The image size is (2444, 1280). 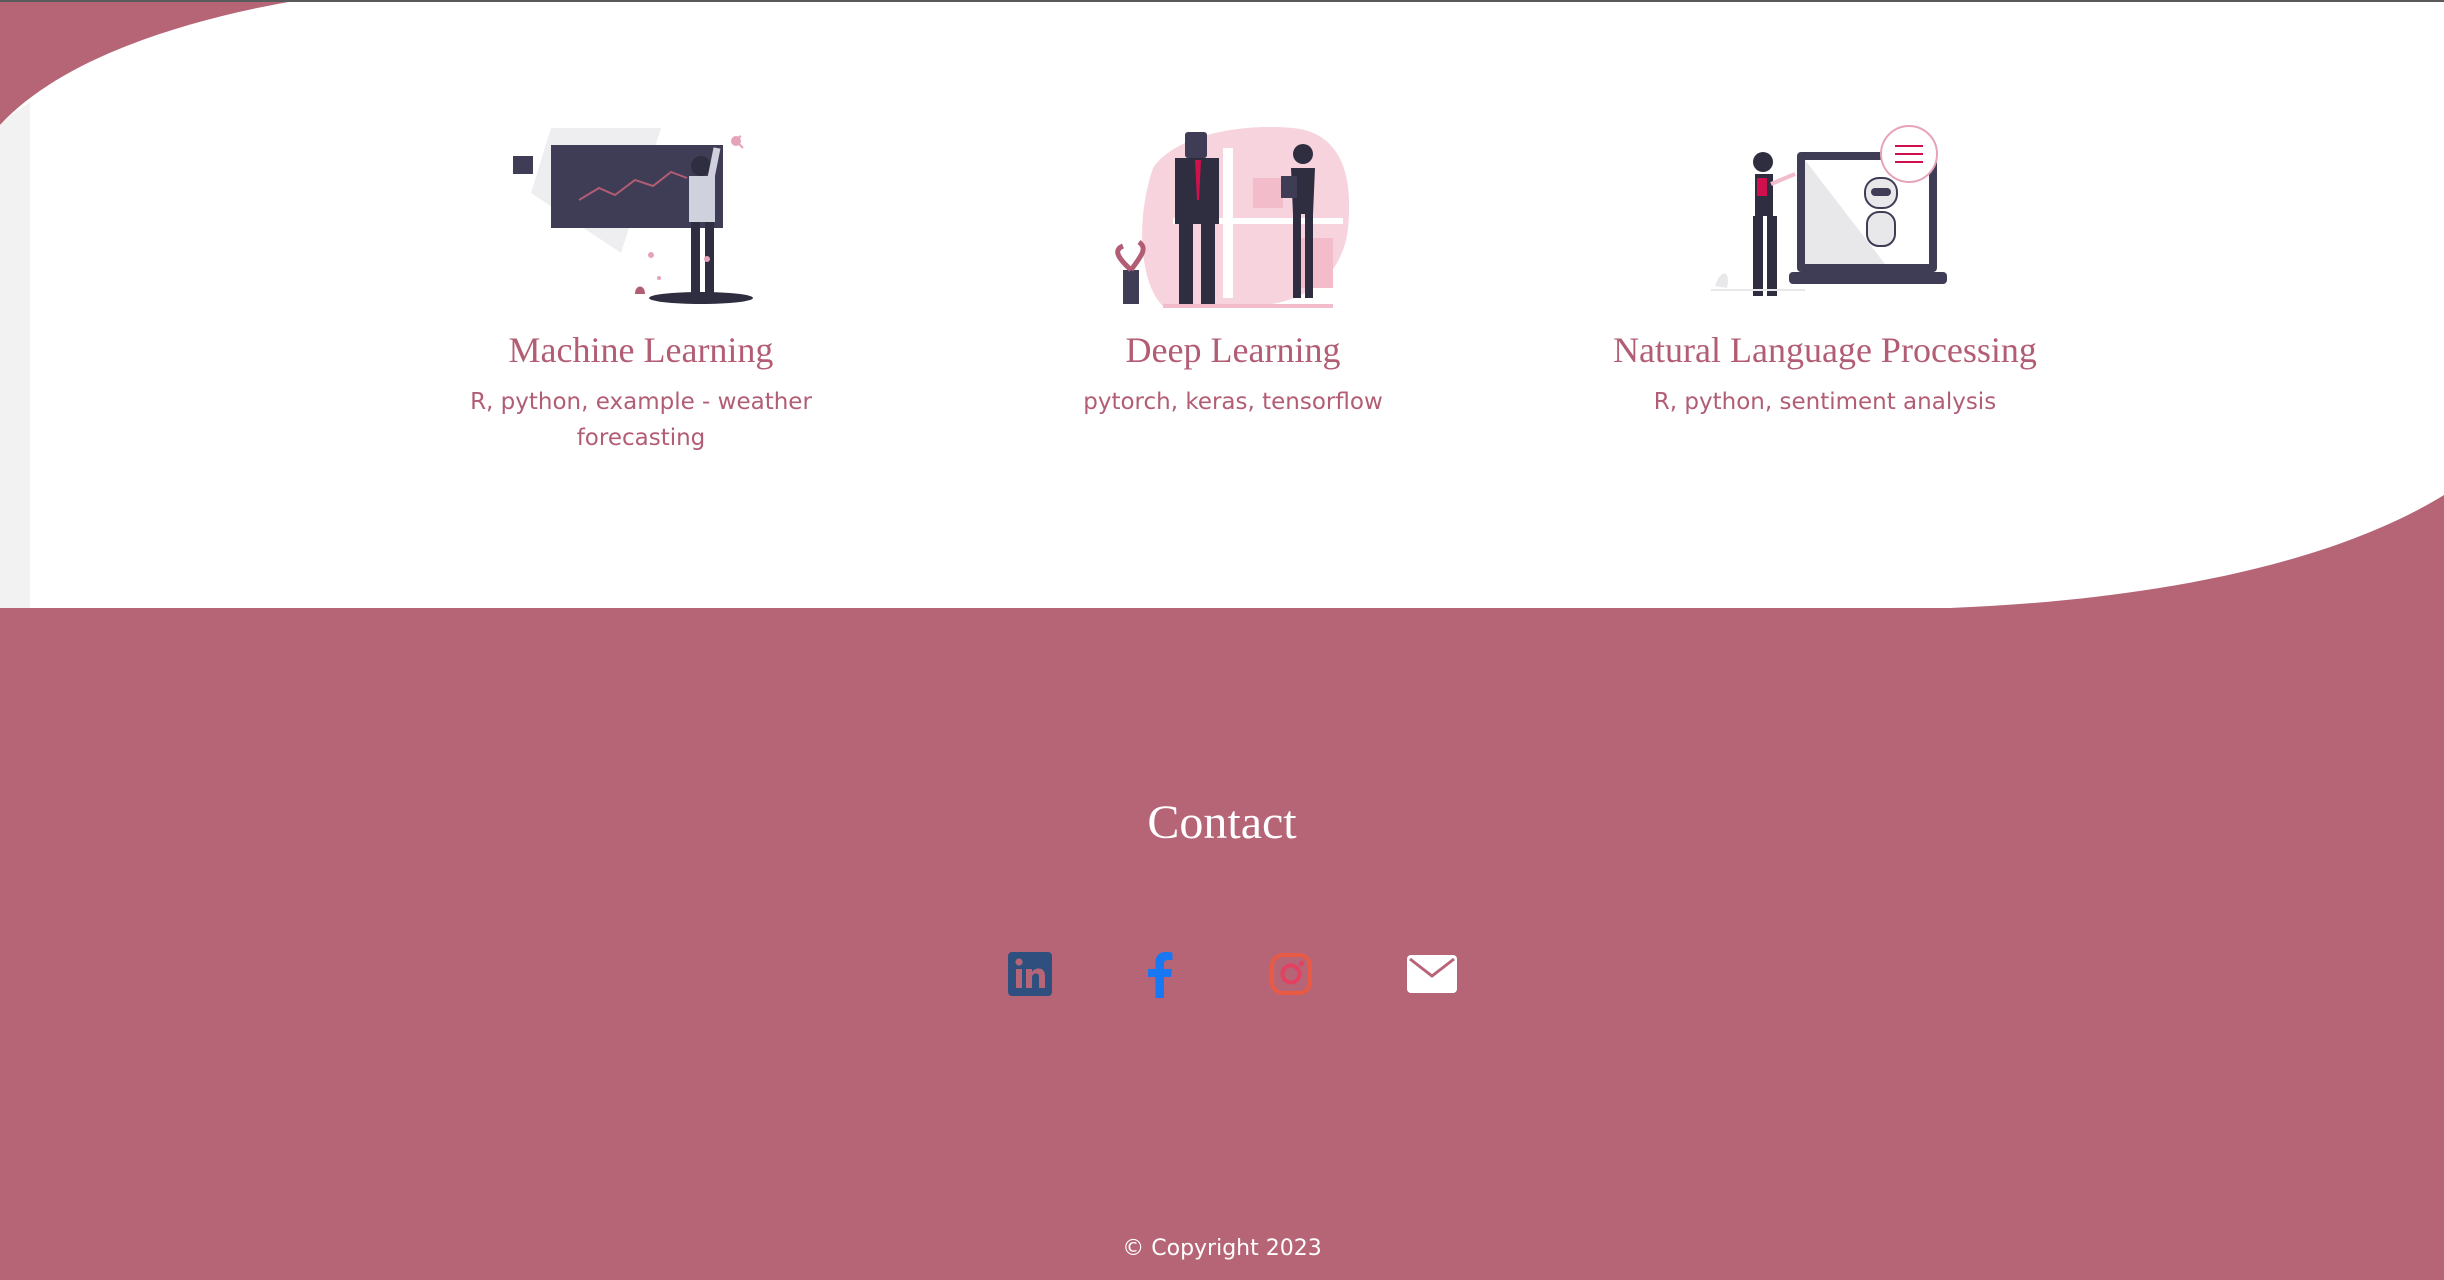 I want to click on robot-and-person-with-clipboard-illustration, so click(x=1232, y=217).